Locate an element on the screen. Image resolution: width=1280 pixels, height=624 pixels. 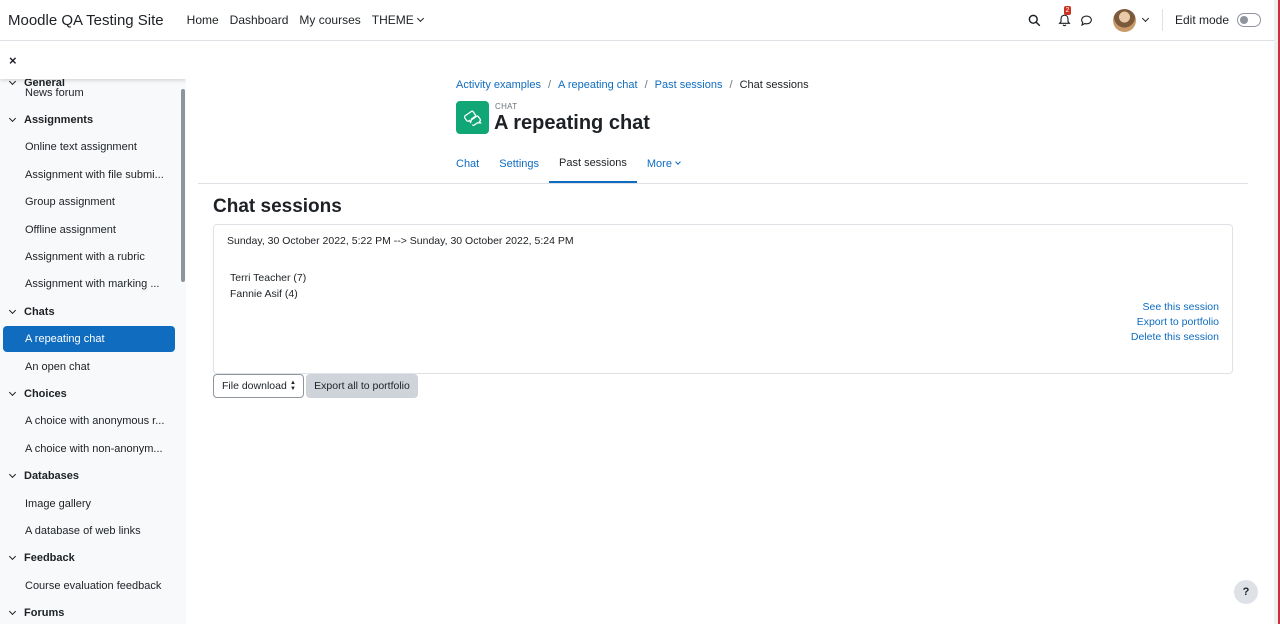
select-arrows-icon: ▲ ▼ is located at coordinates (293, 386).